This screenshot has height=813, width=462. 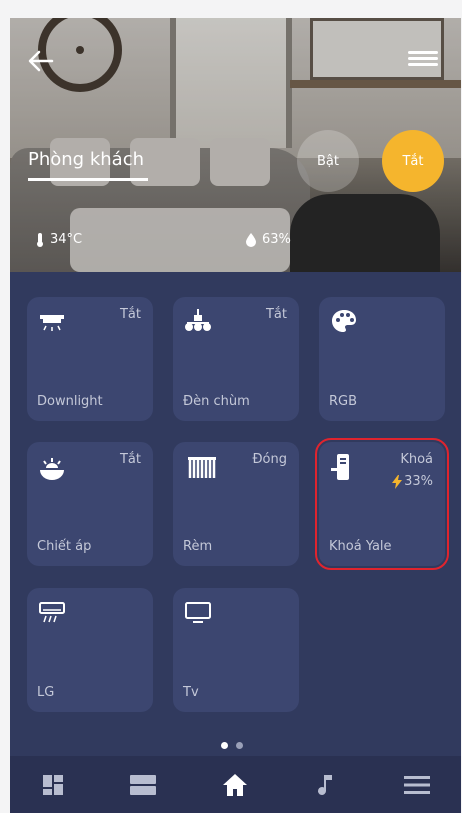 What do you see at coordinates (360, 546) in the screenshot?
I see `device-name: Khoá Yale` at bounding box center [360, 546].